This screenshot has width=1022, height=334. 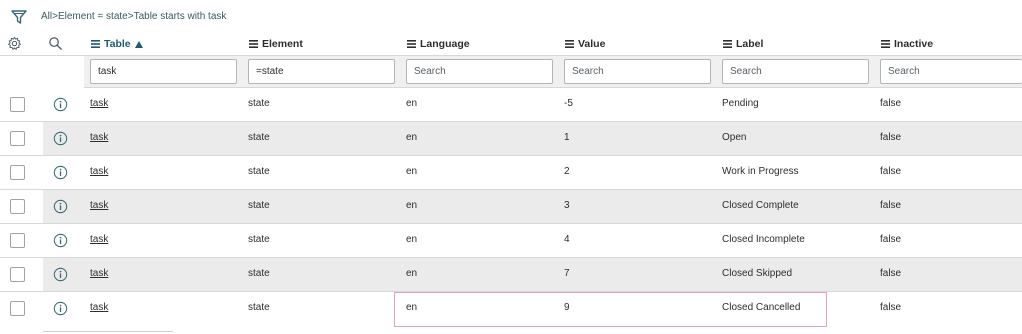 What do you see at coordinates (511, 241) in the screenshot?
I see `table-row: task state en 4 Closed Incomplete false` at bounding box center [511, 241].